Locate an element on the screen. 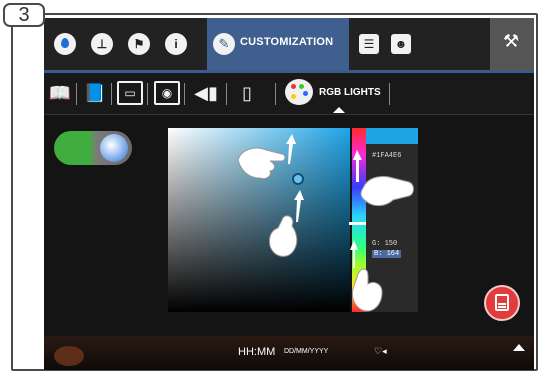  clock-date: DD/MM/YYYY is located at coordinates (306, 351).